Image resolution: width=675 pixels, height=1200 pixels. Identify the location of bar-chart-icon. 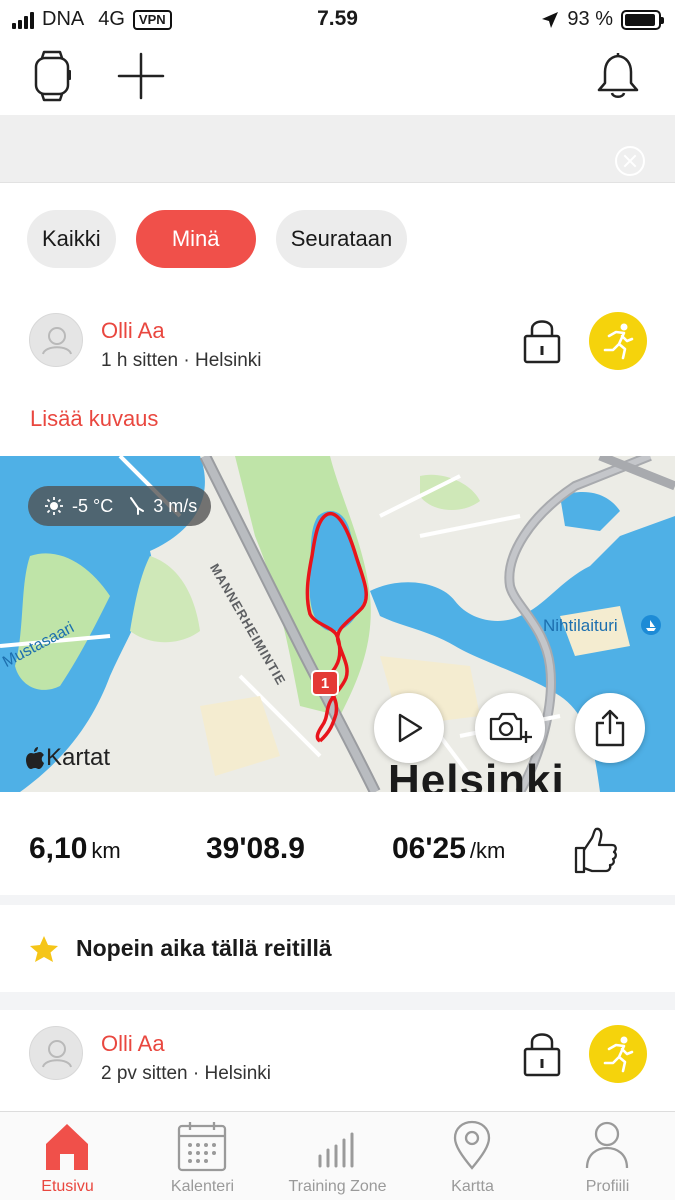
(336, 1150).